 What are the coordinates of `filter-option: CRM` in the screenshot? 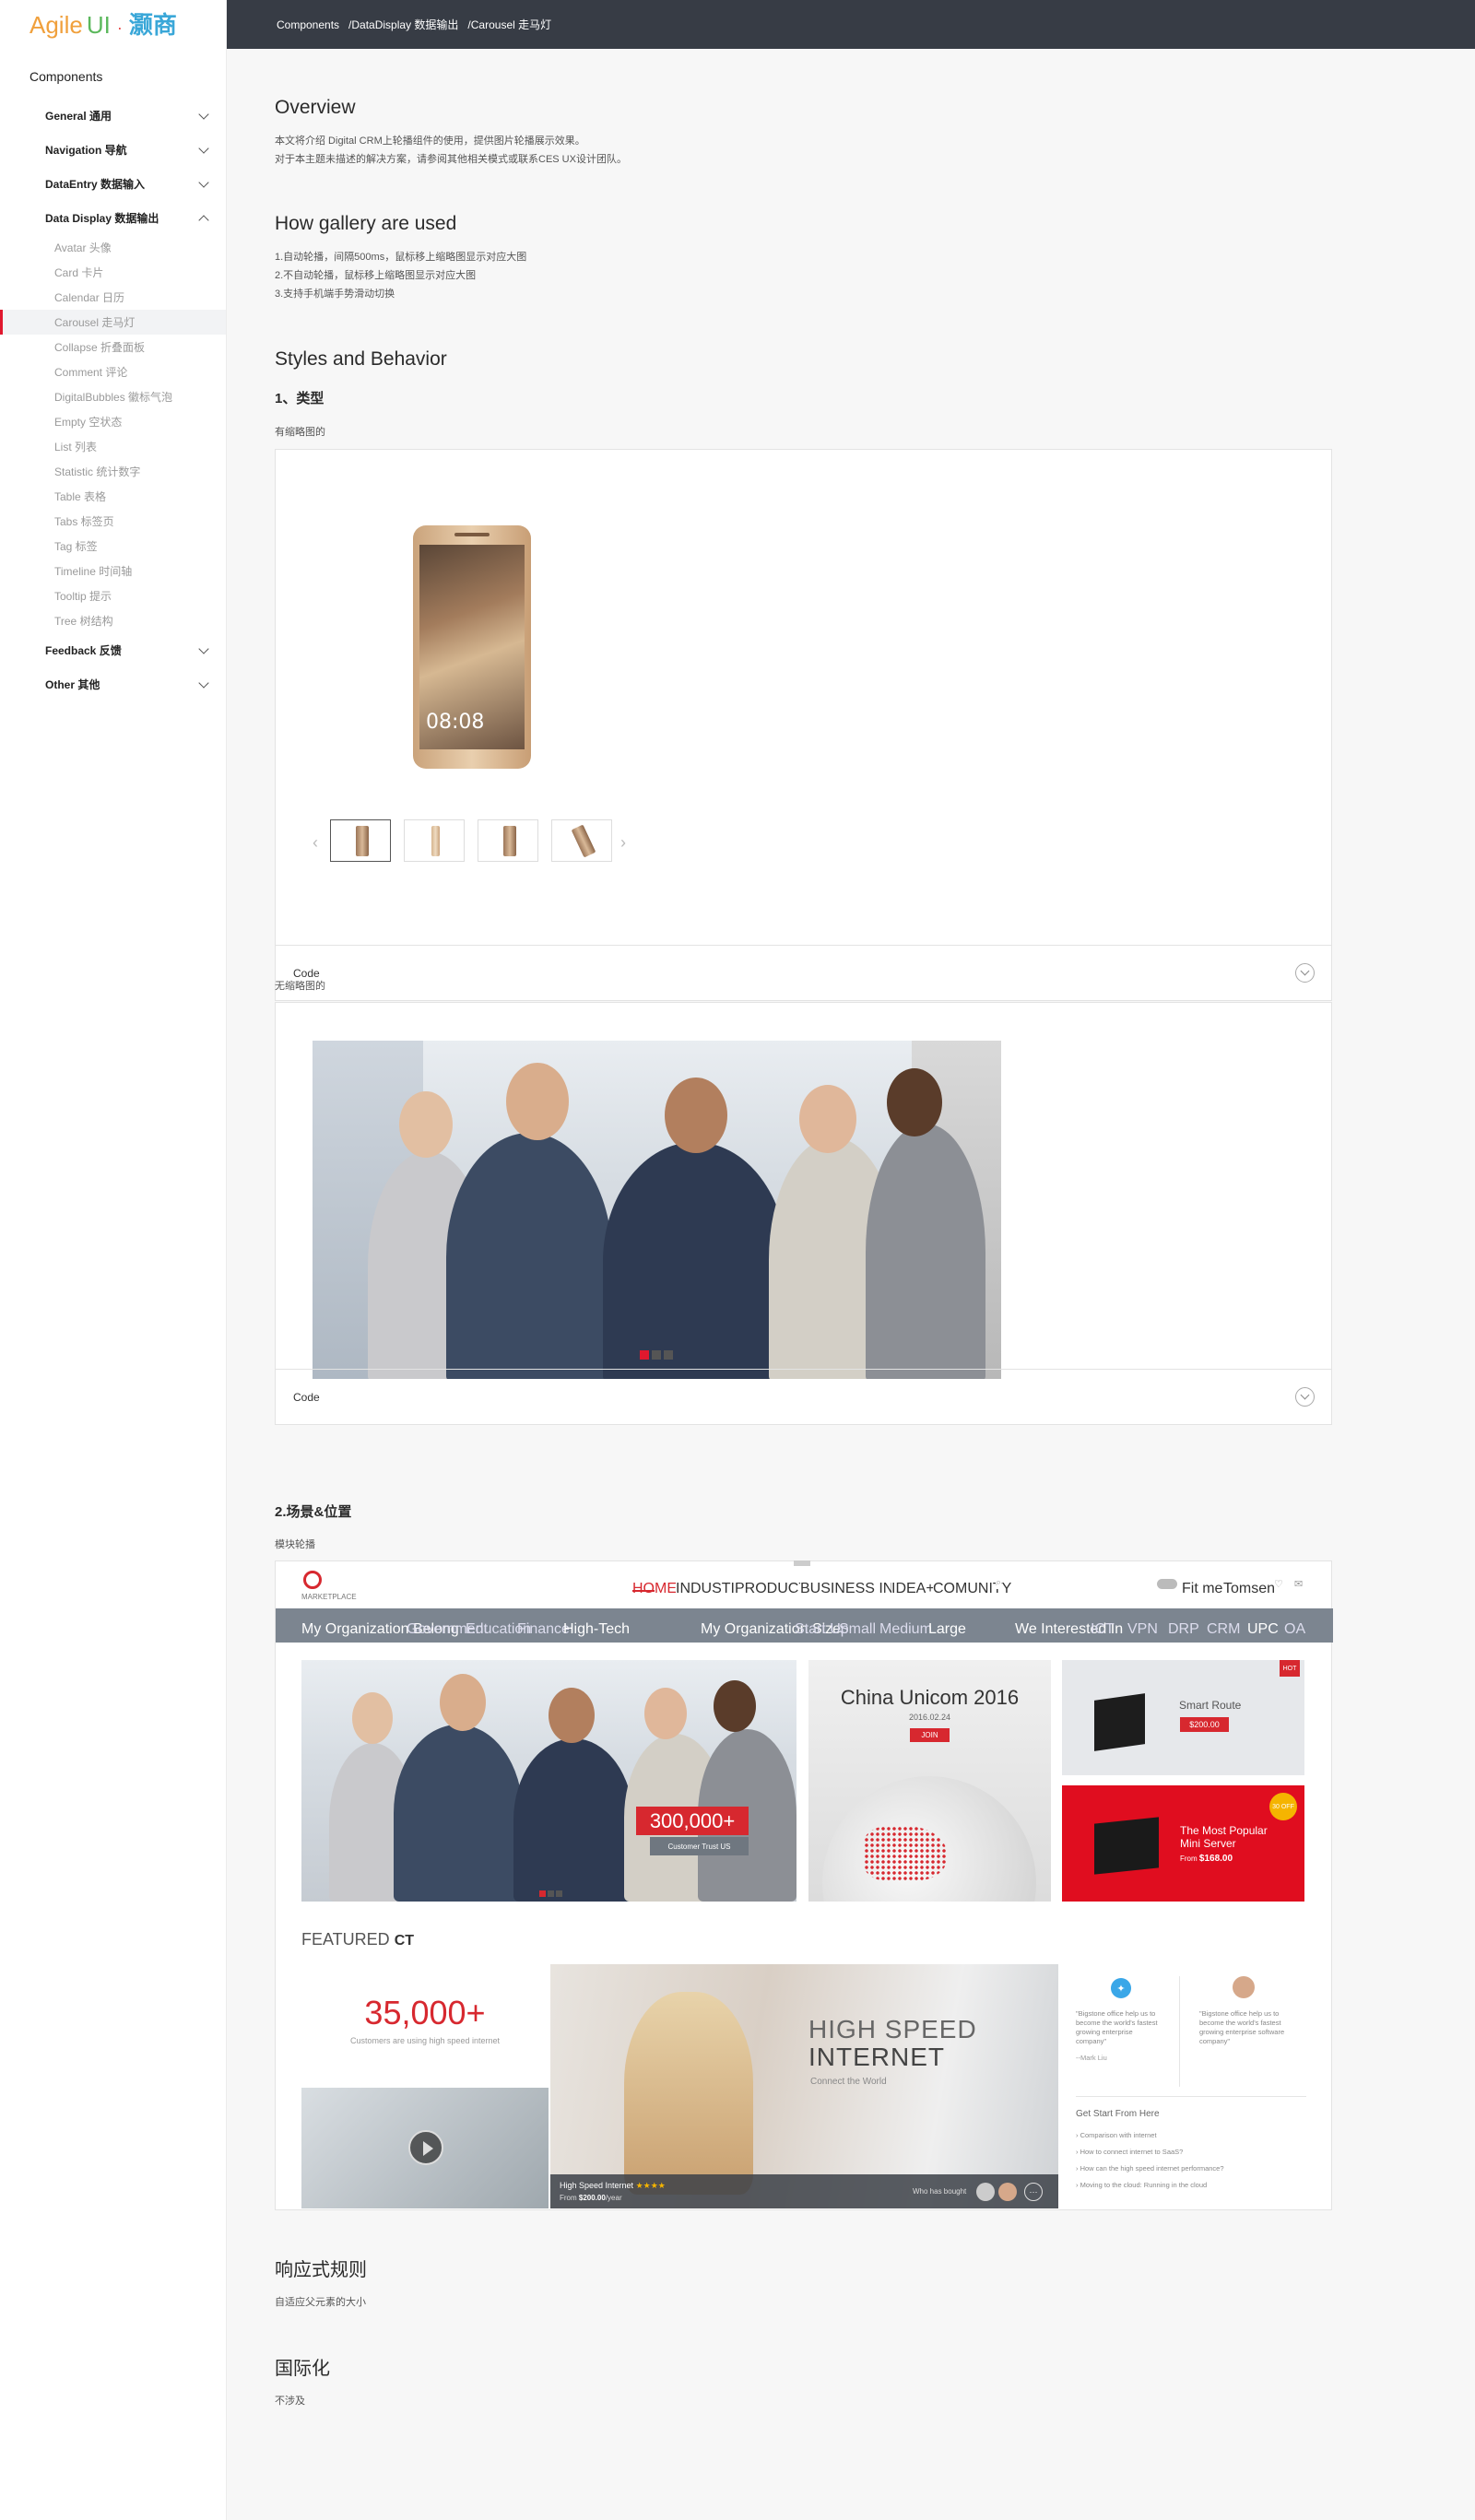 It's located at (1223, 1629).